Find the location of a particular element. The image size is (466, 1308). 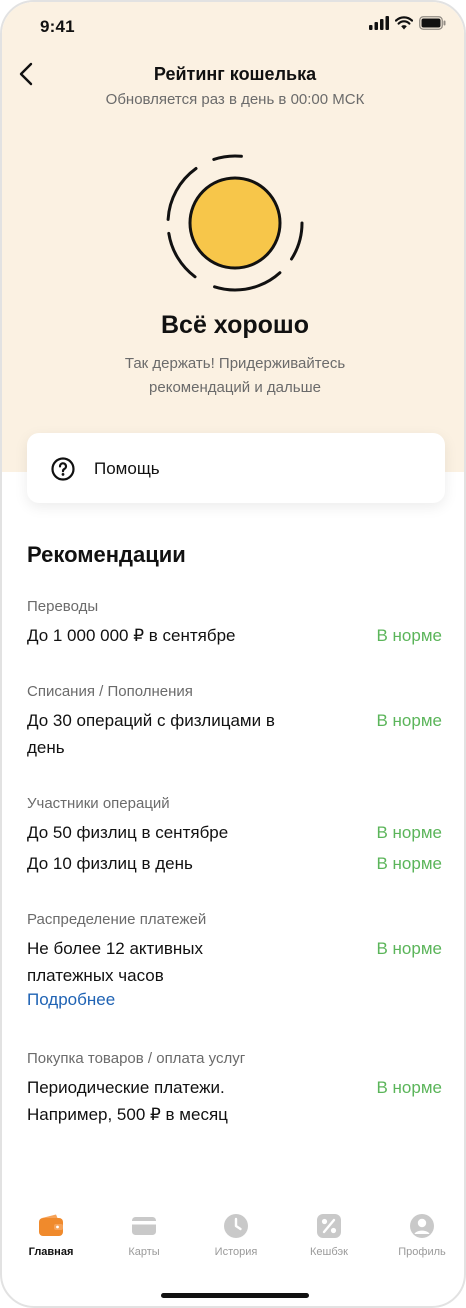

tab-label: История is located at coordinates (236, 1252).